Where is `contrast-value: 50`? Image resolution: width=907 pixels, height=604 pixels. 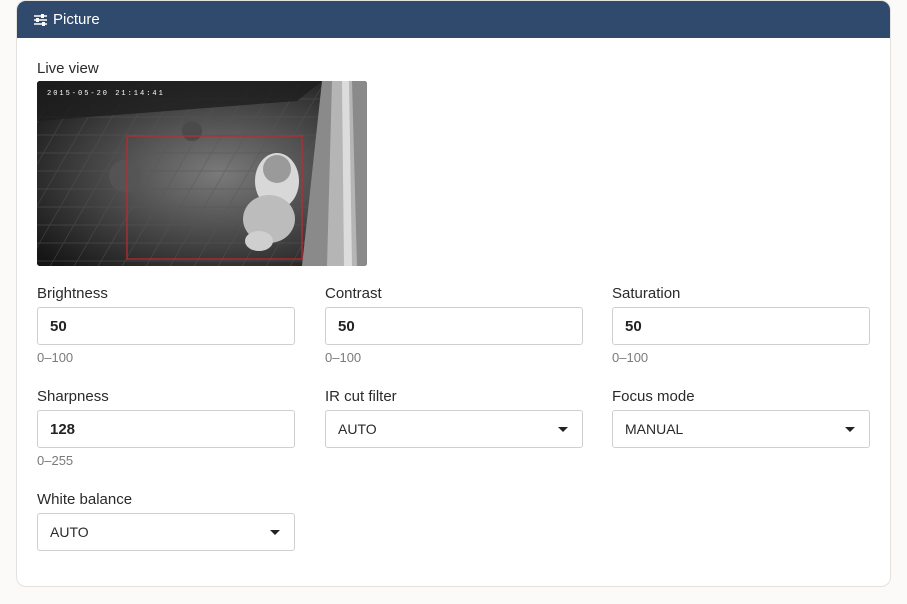 contrast-value: 50 is located at coordinates (346, 326).